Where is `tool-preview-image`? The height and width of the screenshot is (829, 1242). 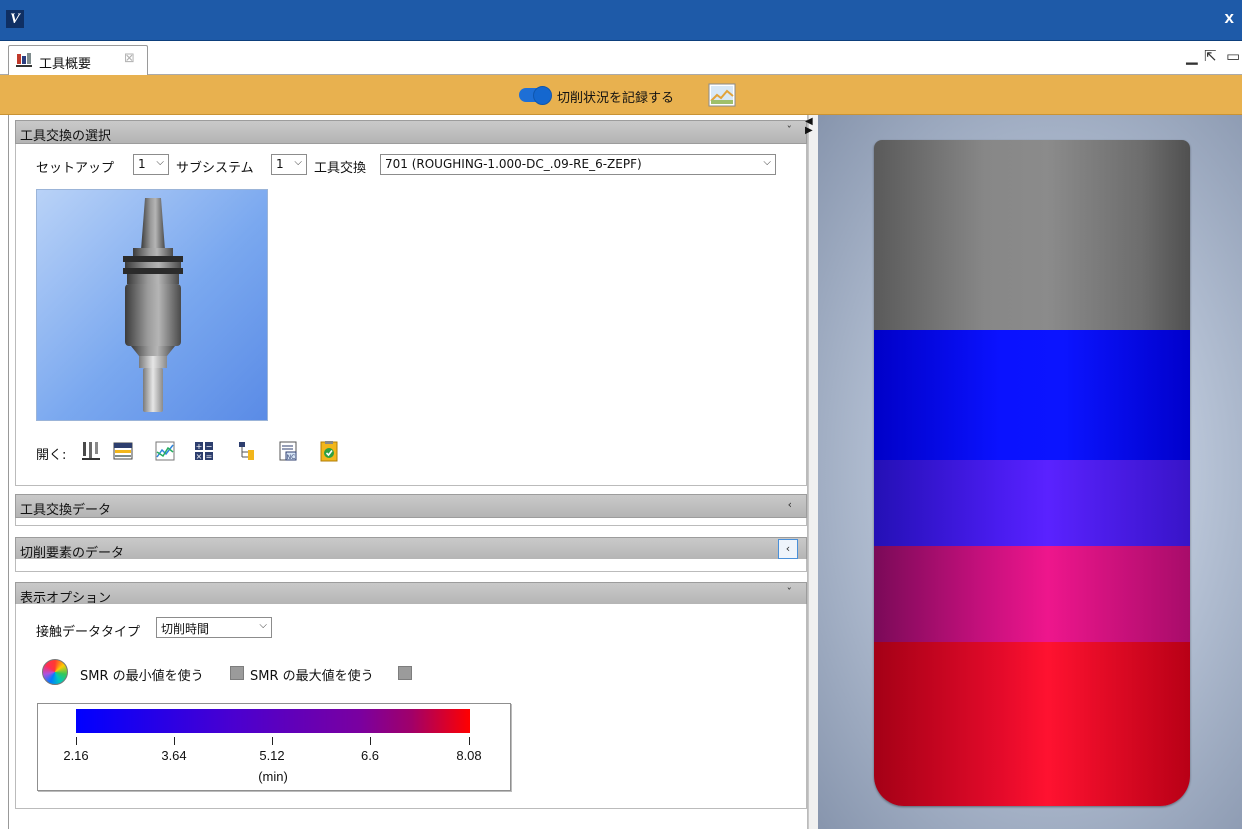 tool-preview-image is located at coordinates (152, 305).